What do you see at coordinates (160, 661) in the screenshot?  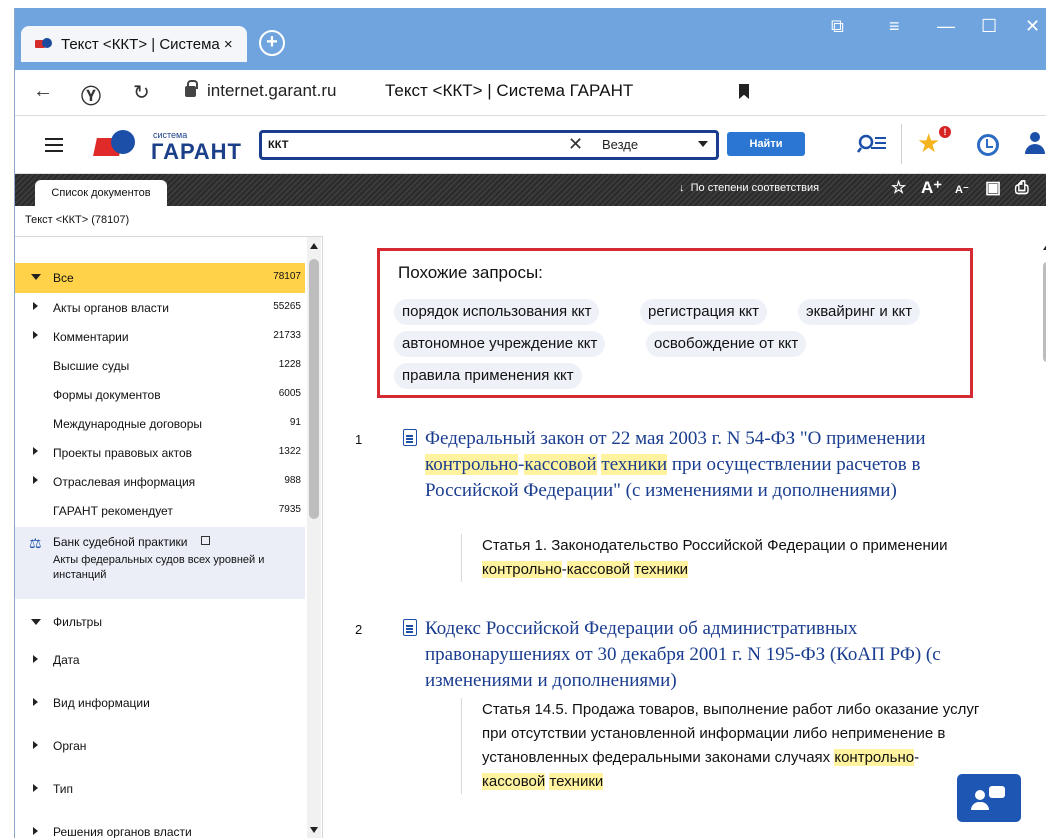 I see `filter-date: Дата` at bounding box center [160, 661].